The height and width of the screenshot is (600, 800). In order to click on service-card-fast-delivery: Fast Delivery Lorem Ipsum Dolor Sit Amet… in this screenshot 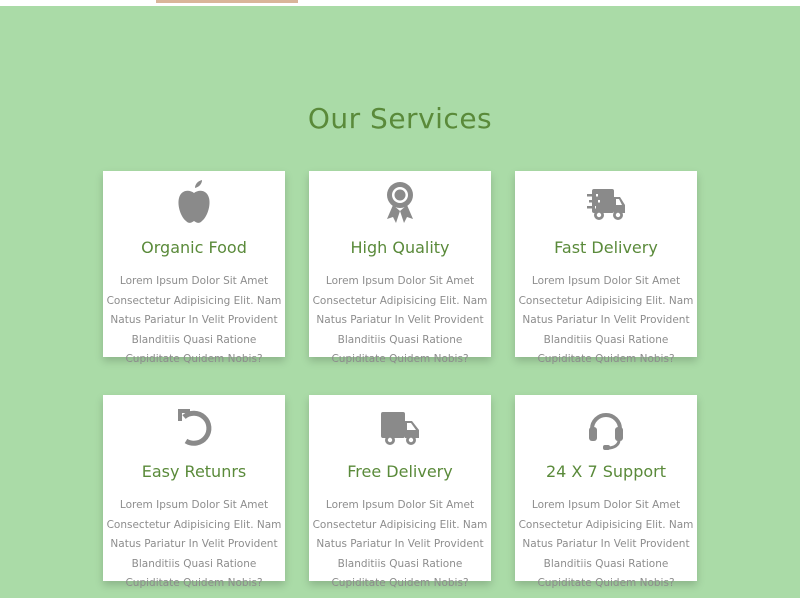, I will do `click(606, 268)`.